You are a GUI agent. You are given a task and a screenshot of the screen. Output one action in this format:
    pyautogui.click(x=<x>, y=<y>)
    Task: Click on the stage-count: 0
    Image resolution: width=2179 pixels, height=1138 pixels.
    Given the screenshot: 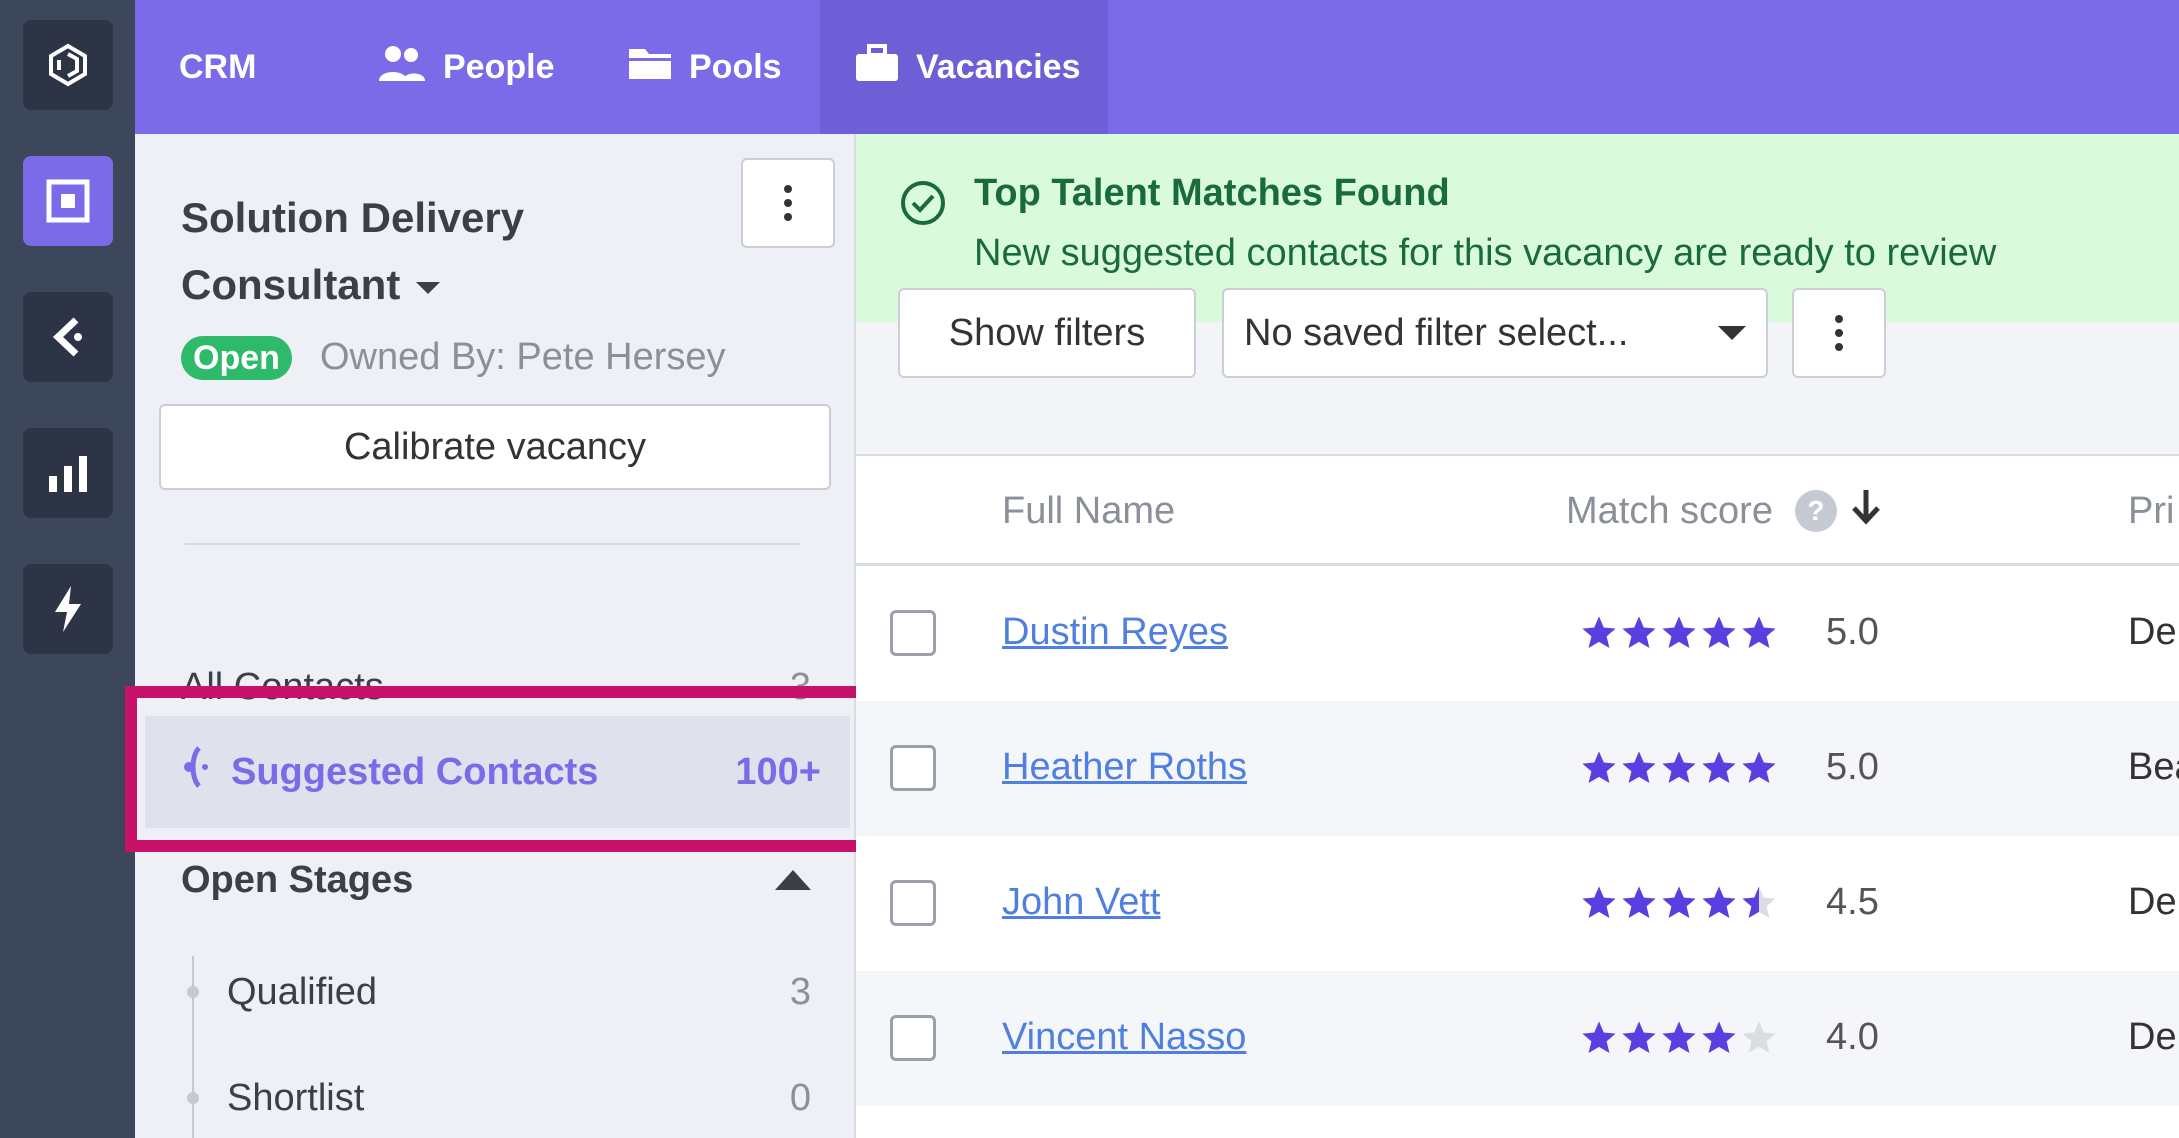 What is the action you would take?
    pyautogui.click(x=800, y=1097)
    